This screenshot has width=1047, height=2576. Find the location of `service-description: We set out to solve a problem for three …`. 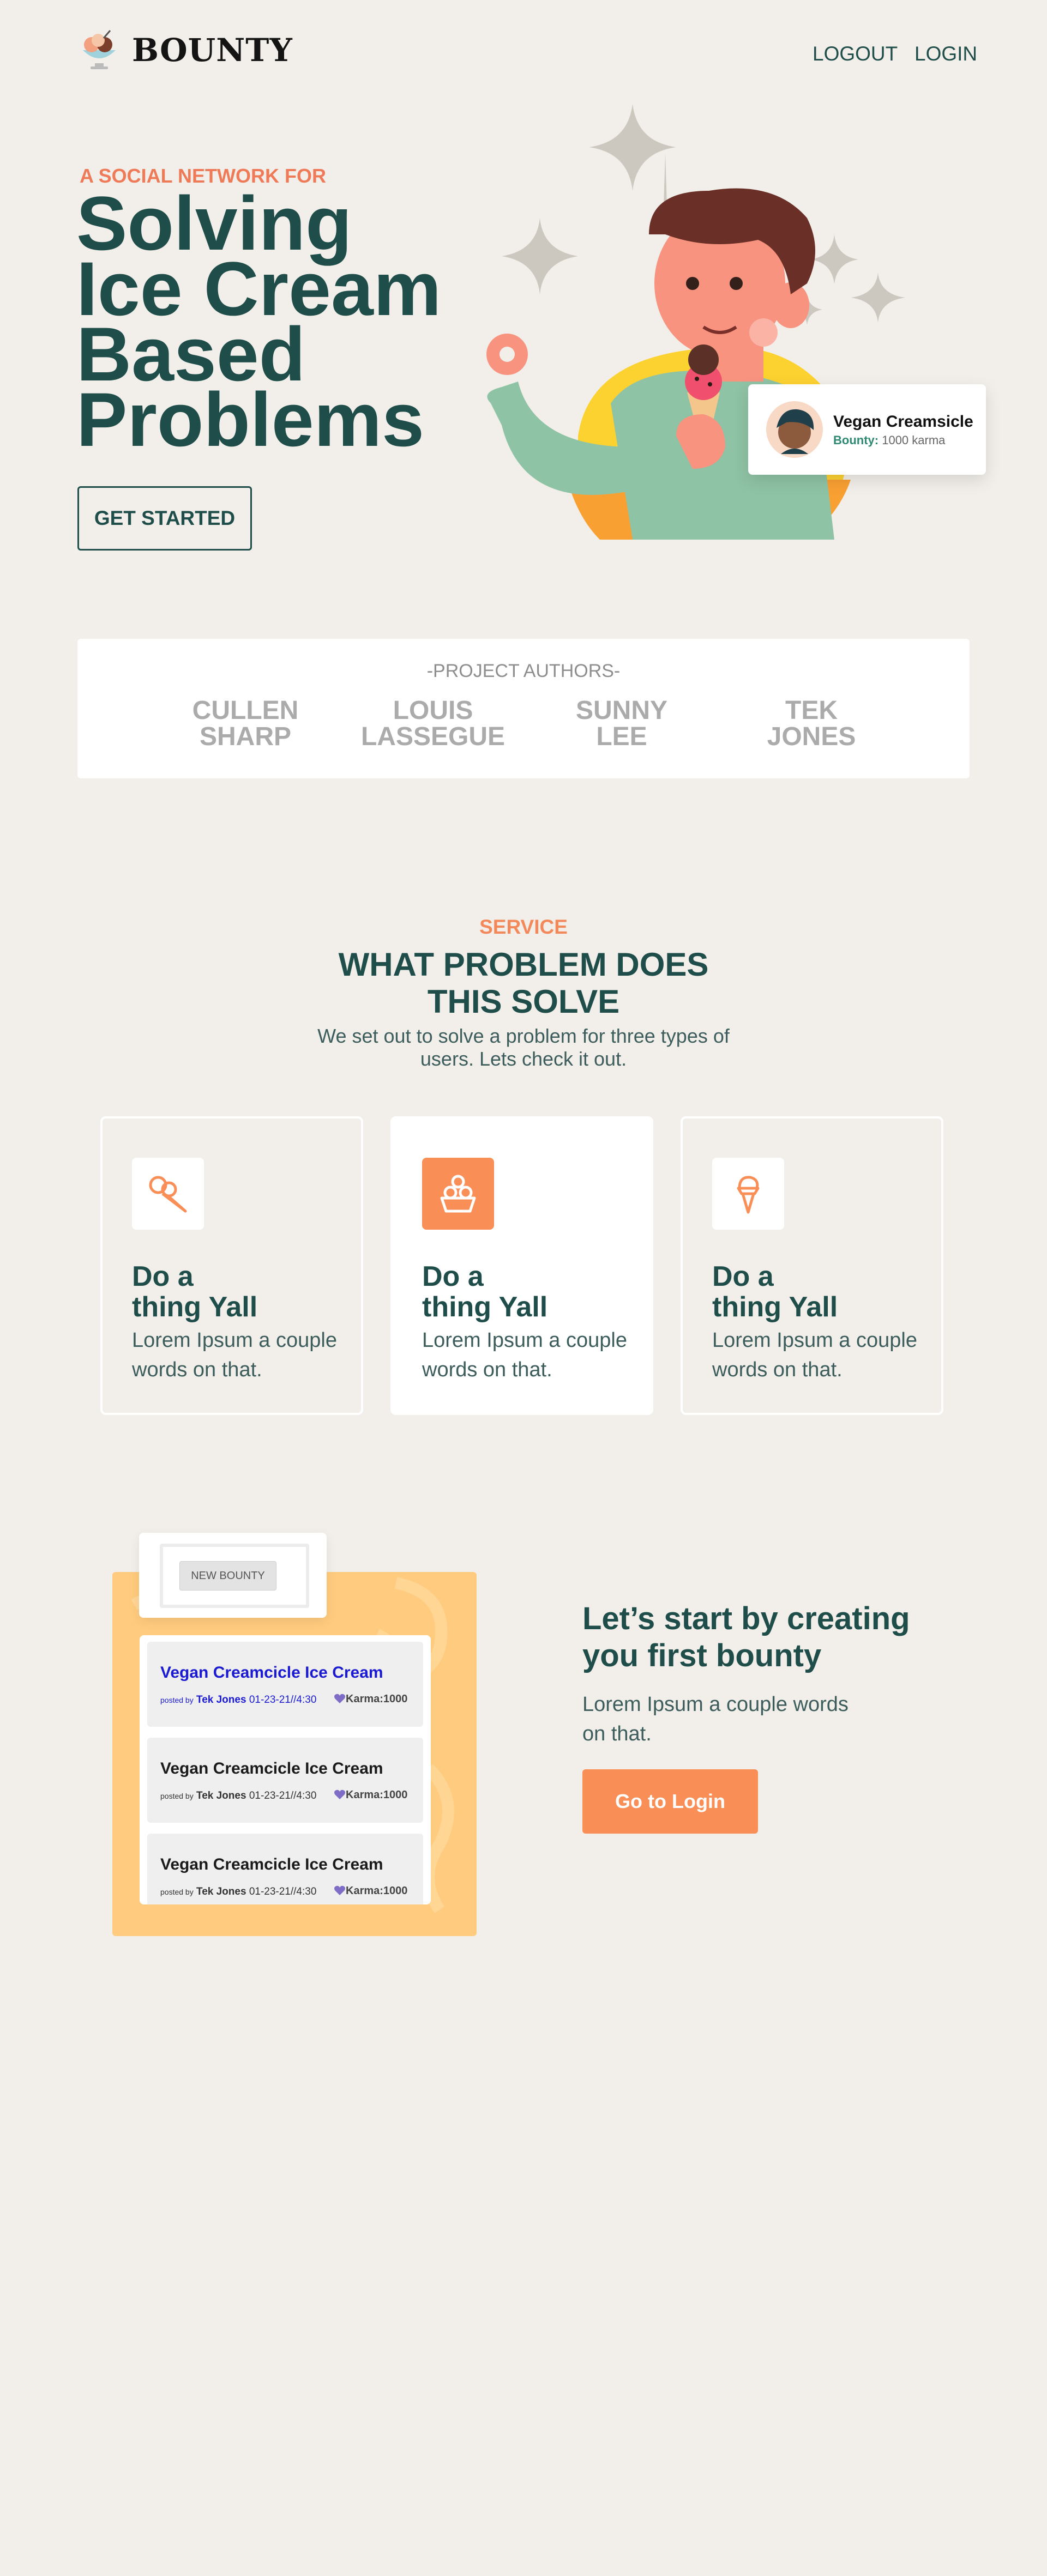

service-description: We set out to solve a problem for three … is located at coordinates (523, 1047).